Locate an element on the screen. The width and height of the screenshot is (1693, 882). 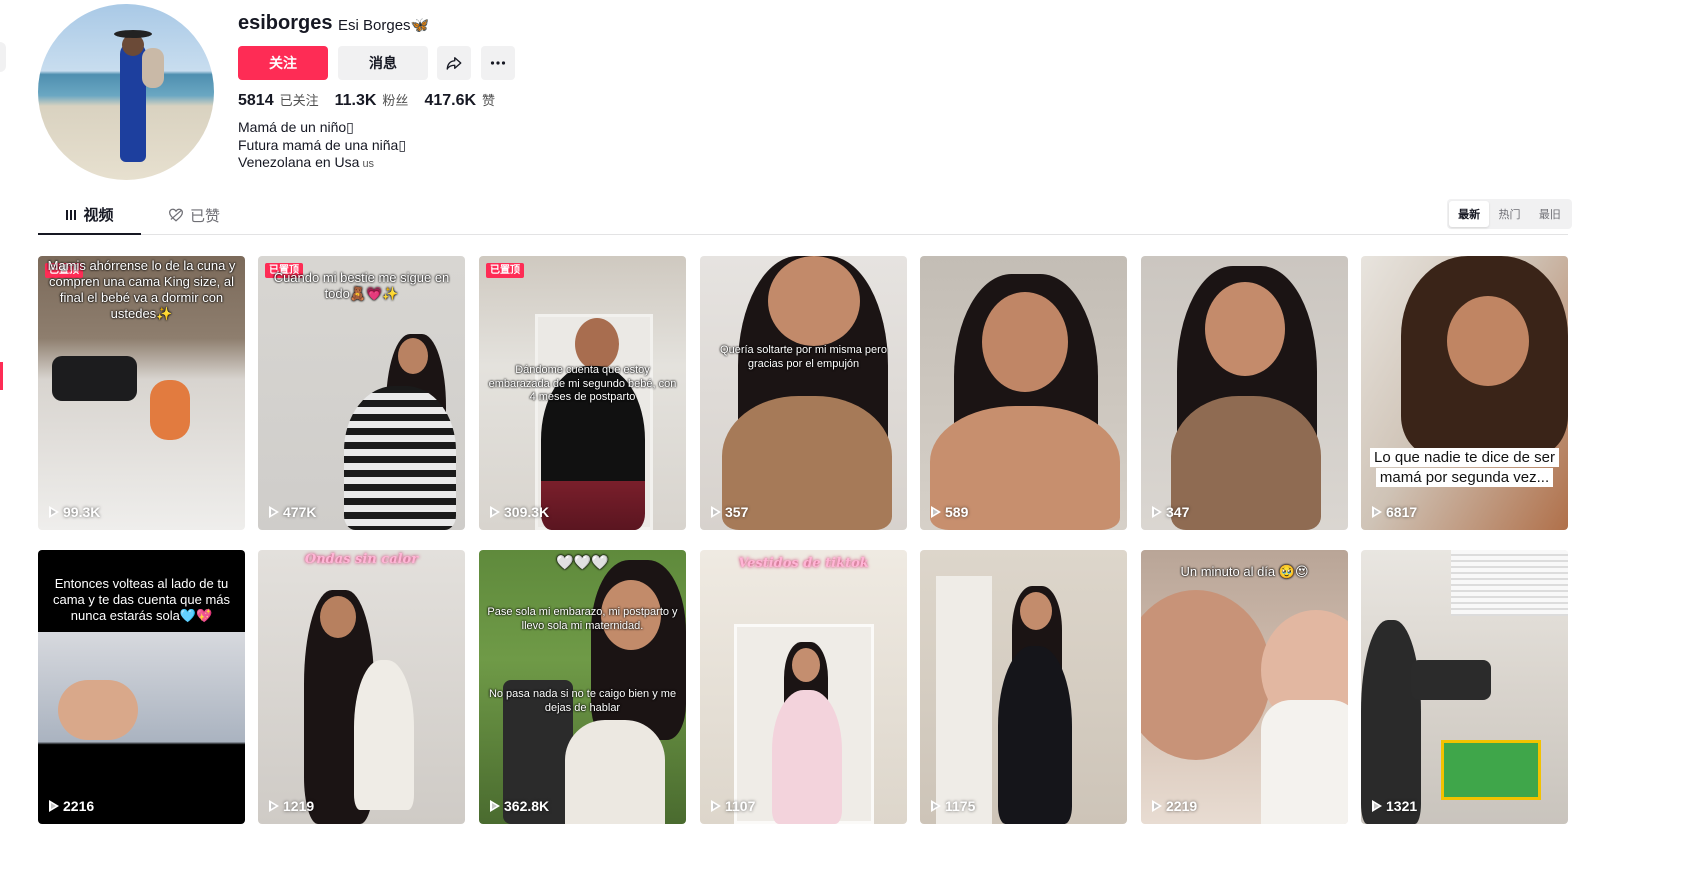
body-shape is located at coordinates (1246, 463).